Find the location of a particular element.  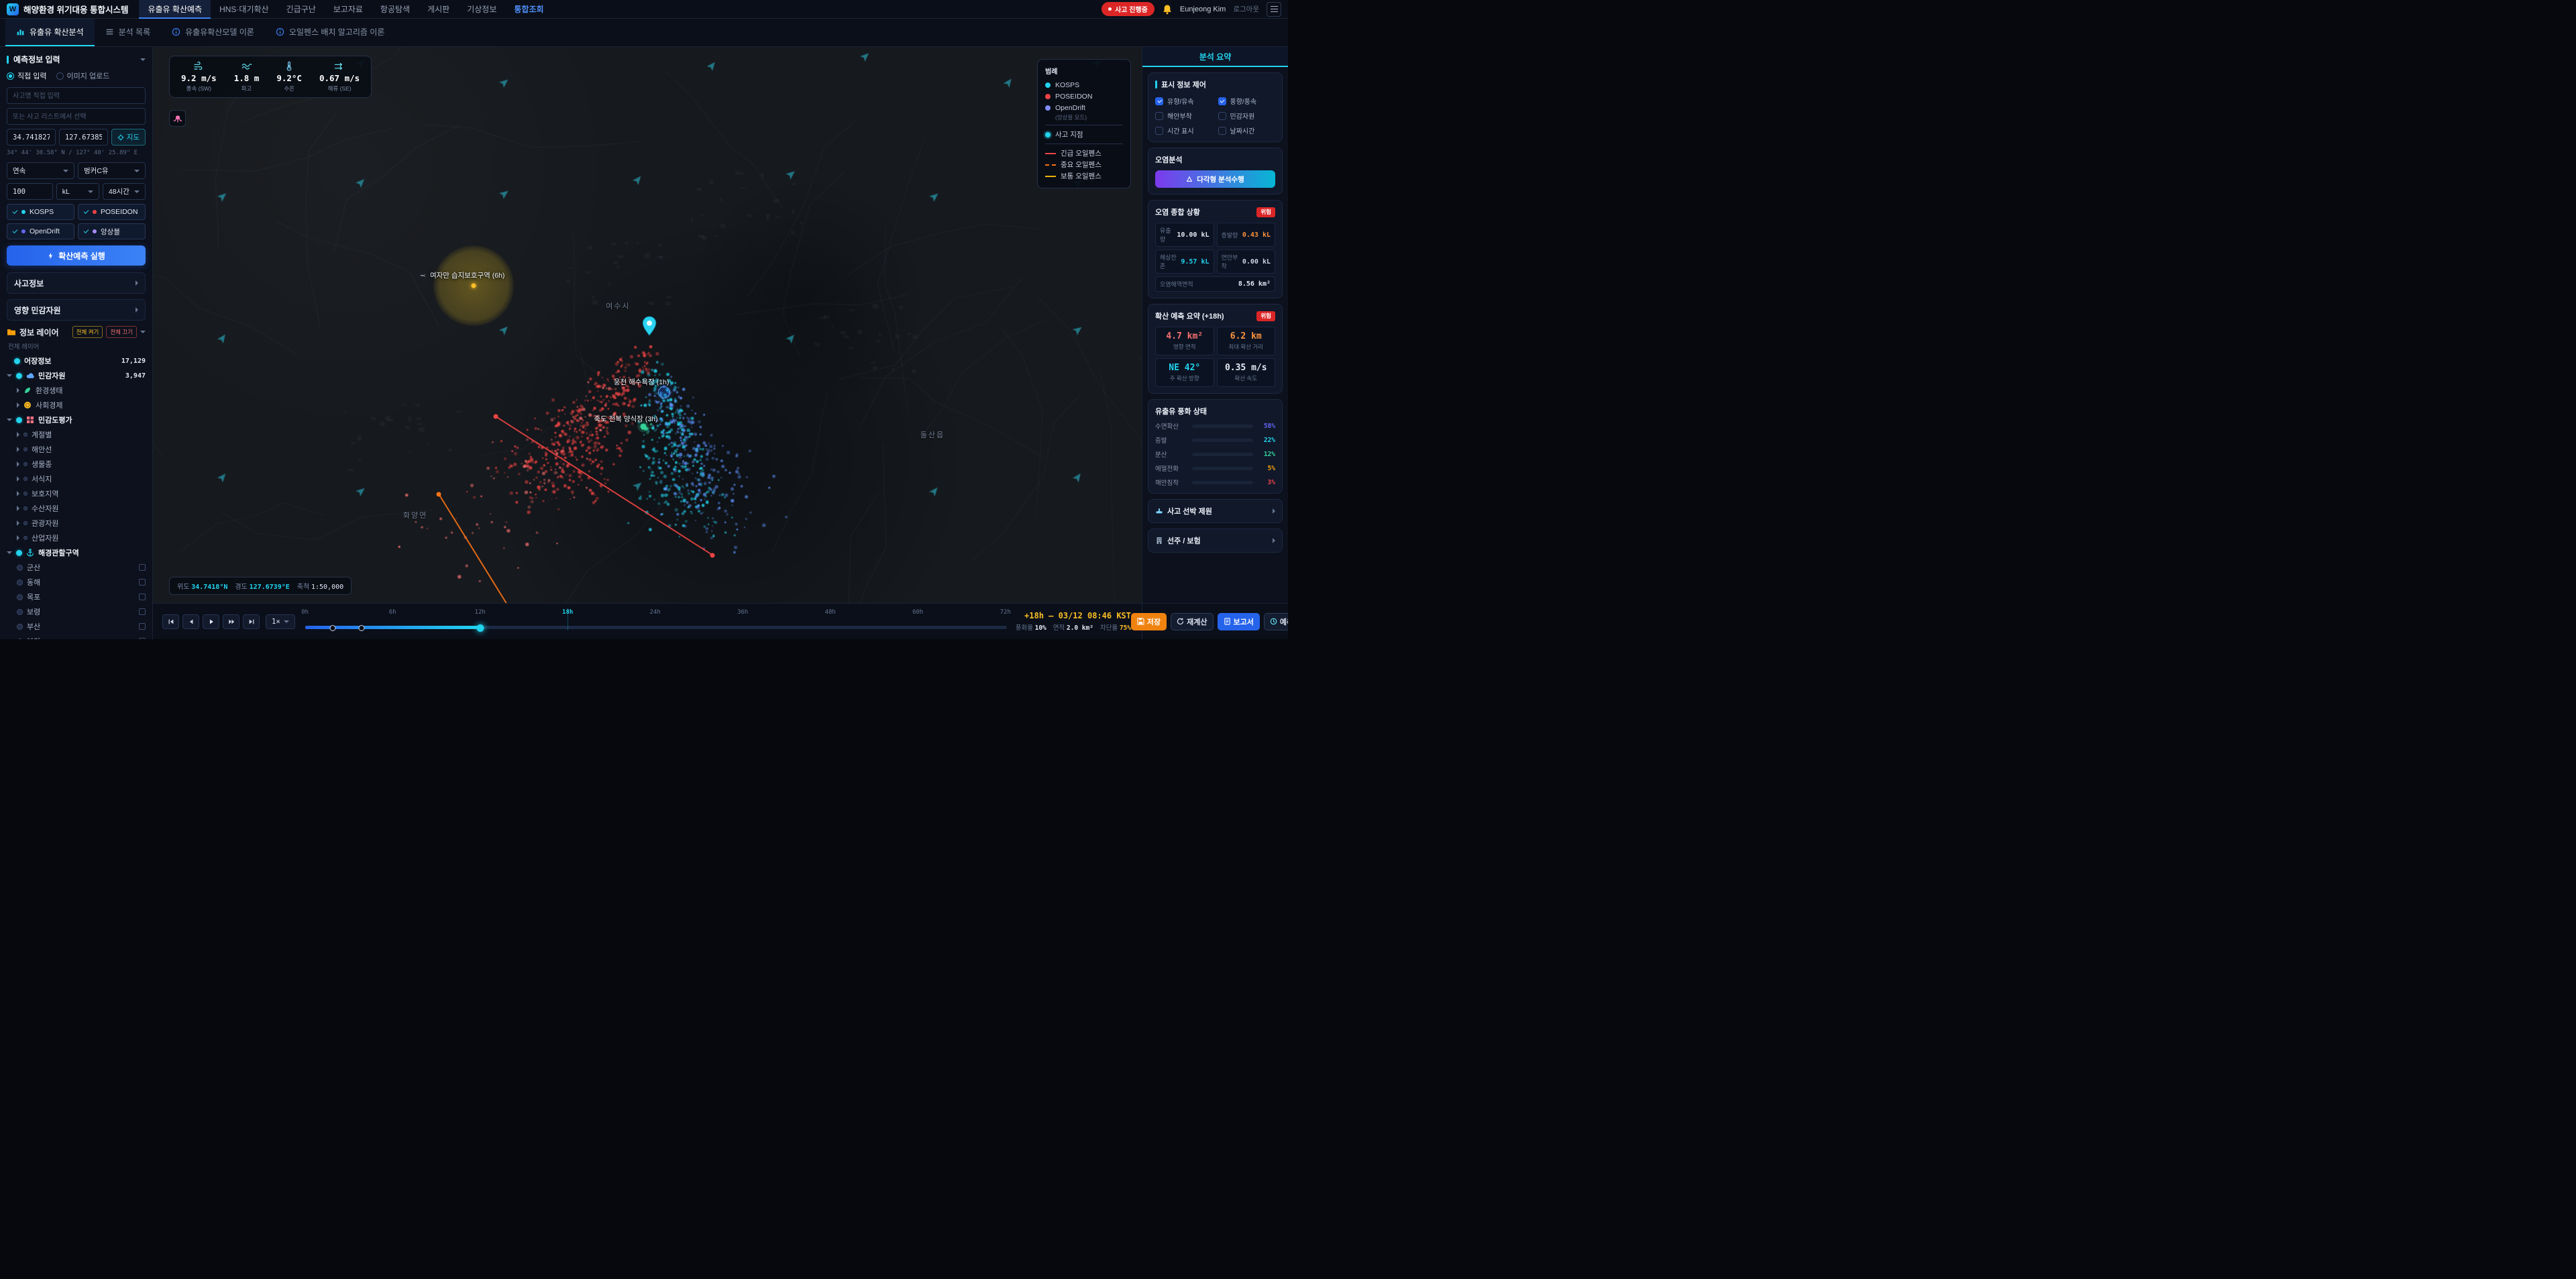

nav-item-6: 게시판 is located at coordinates (438, 9).